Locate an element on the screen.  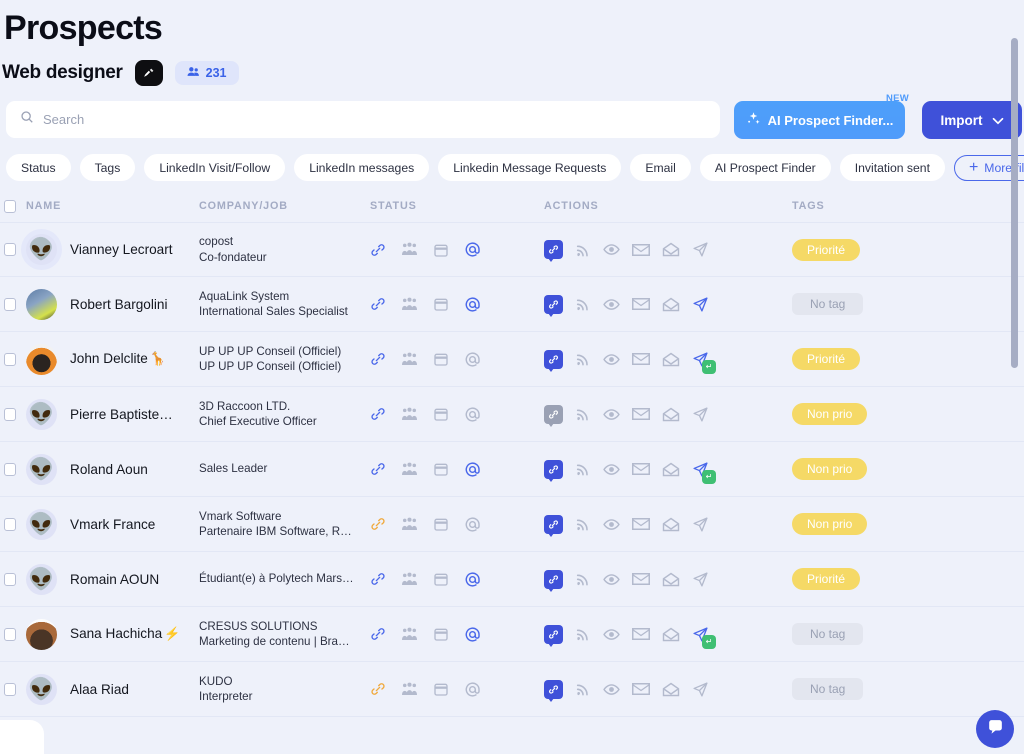
filter-chip-visit: LinkedIn Visit/Follow is located at coordinates (215, 167).